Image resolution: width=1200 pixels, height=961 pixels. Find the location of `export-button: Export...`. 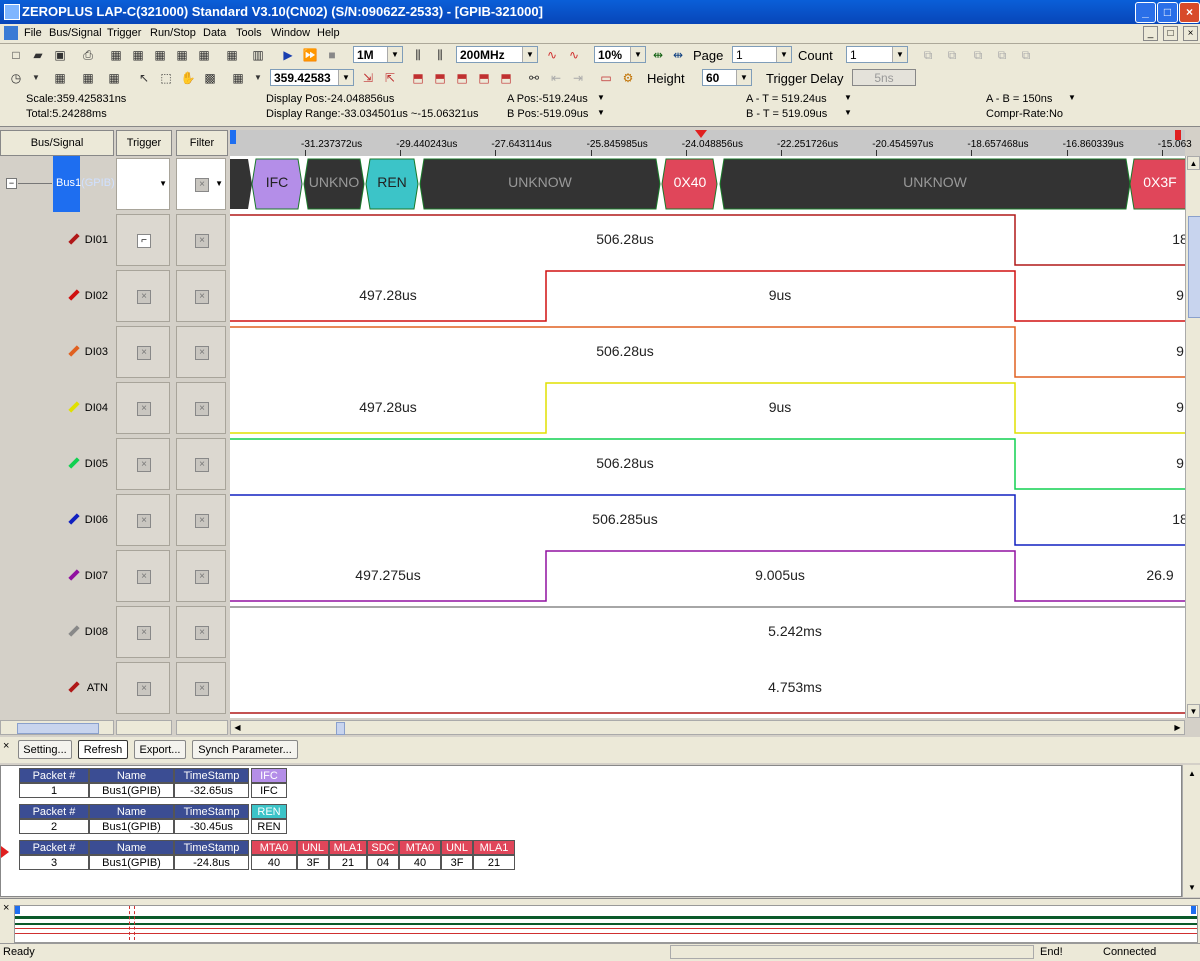

export-button: Export... is located at coordinates (160, 749).